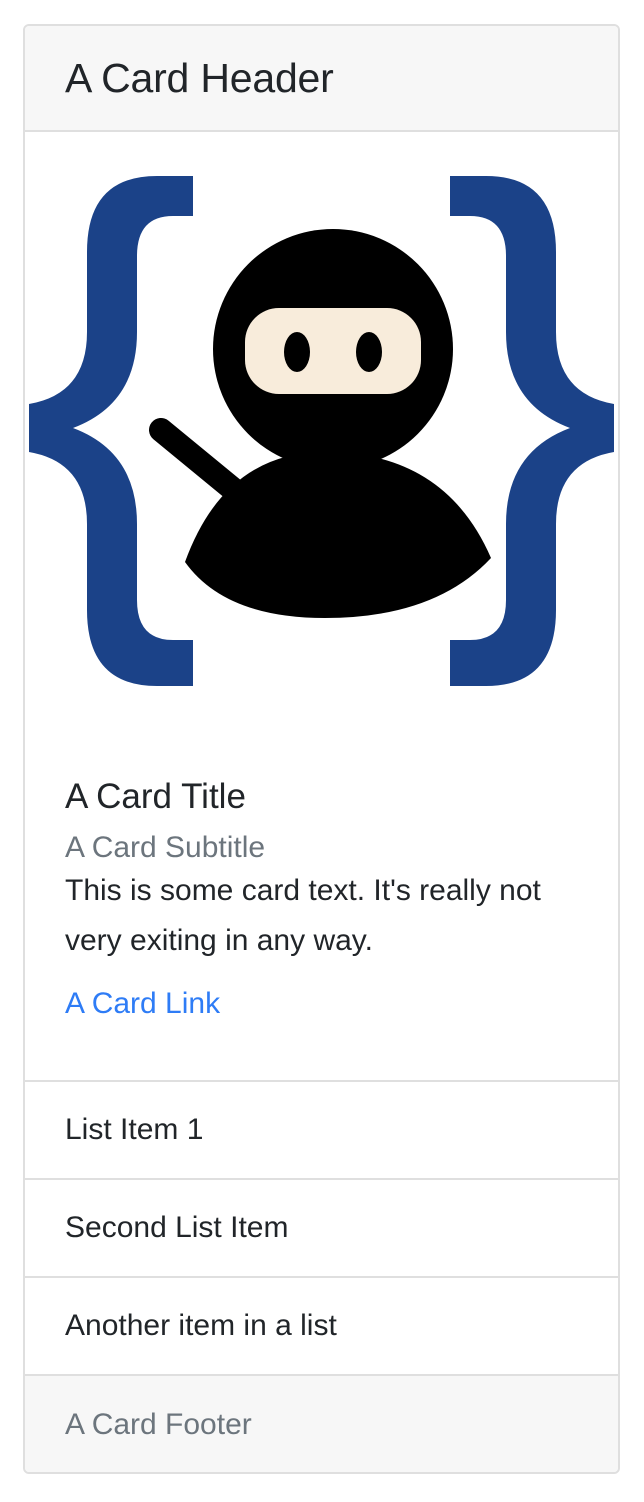  I want to click on card-header: A Card Header, so click(321, 79).